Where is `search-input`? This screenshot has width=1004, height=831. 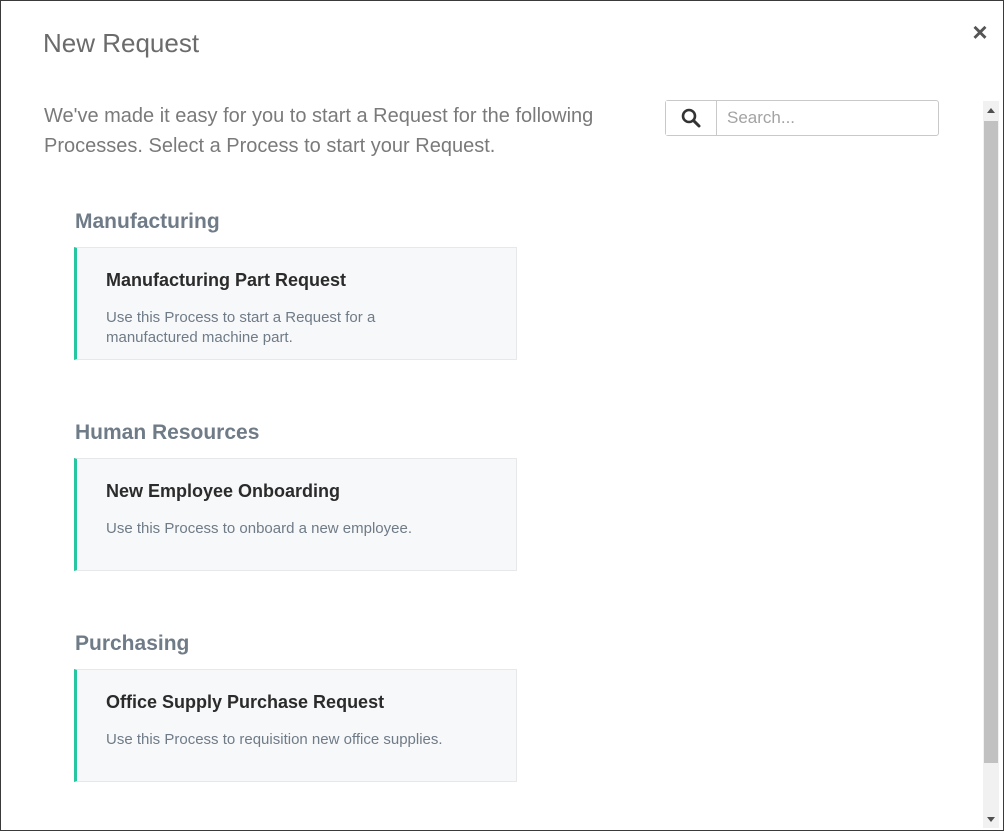
search-input is located at coordinates (827, 118).